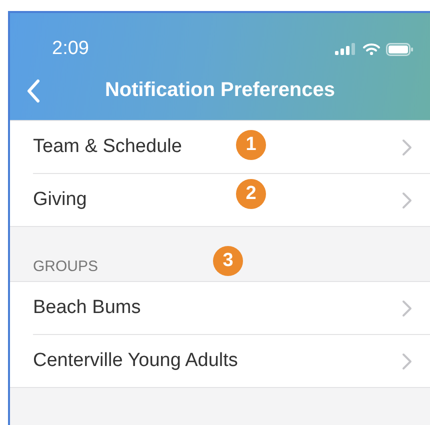  Describe the element at coordinates (400, 49) in the screenshot. I see `battery-icon` at that location.